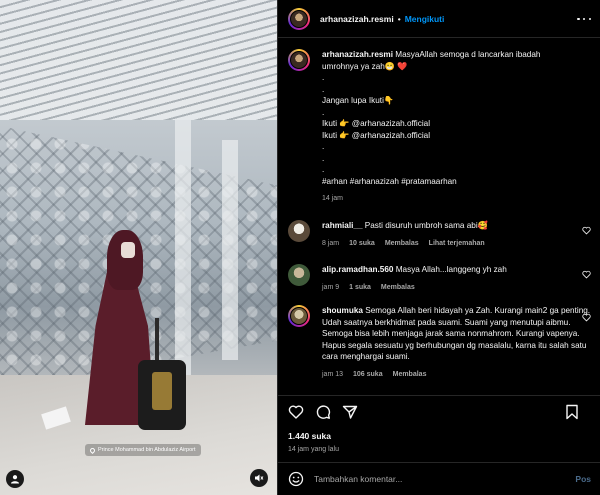 The width and height of the screenshot is (600, 495). I want to click on header-username: arhanazizah.resmi, so click(357, 19).